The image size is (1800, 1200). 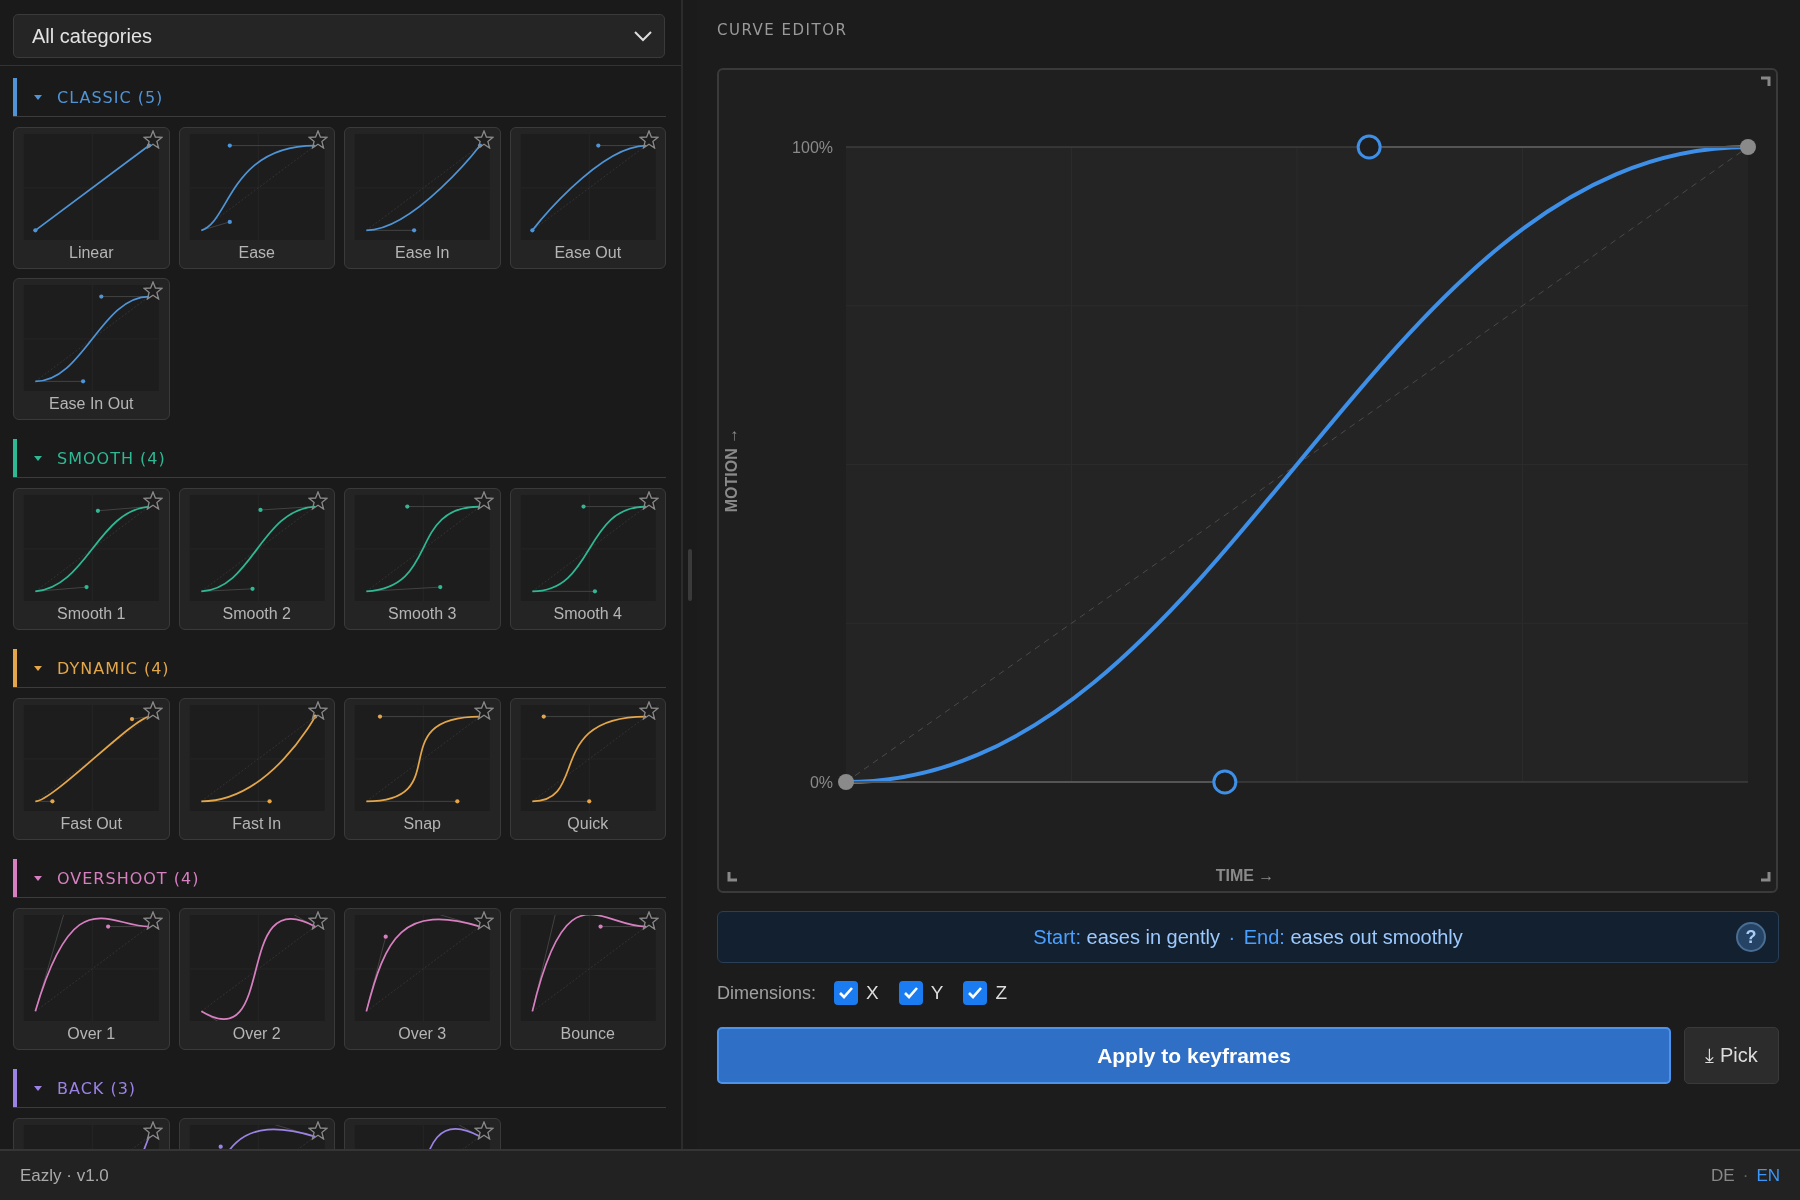 What do you see at coordinates (731, 470) in the screenshot?
I see `axis-label: MOTION →` at bounding box center [731, 470].